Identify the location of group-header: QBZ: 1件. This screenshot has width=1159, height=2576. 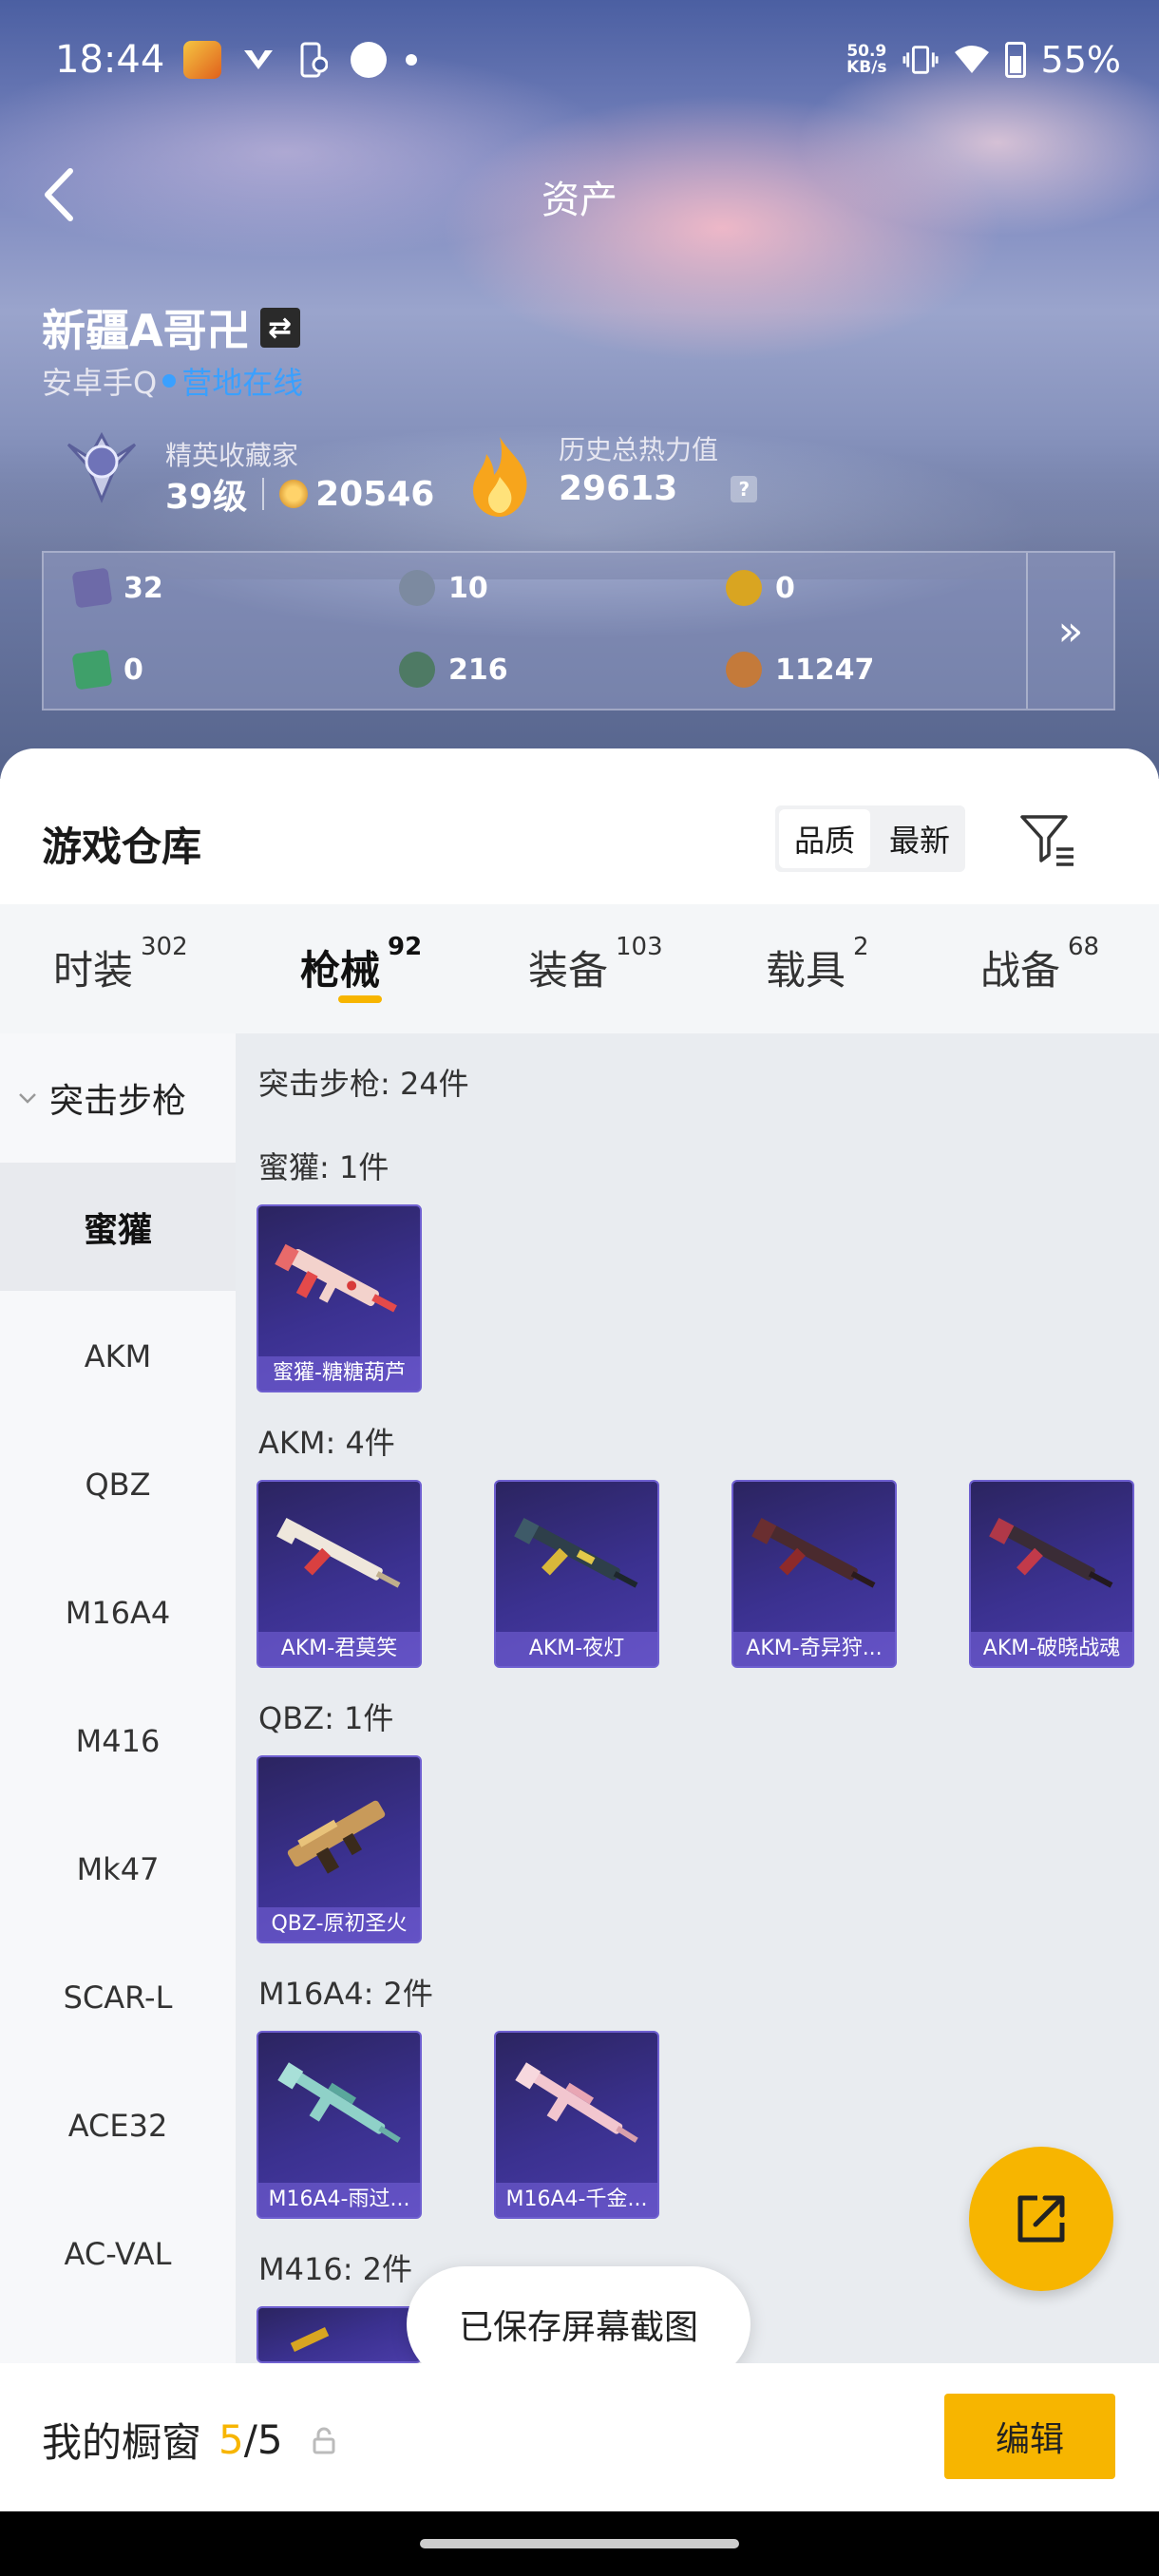
(326, 1718).